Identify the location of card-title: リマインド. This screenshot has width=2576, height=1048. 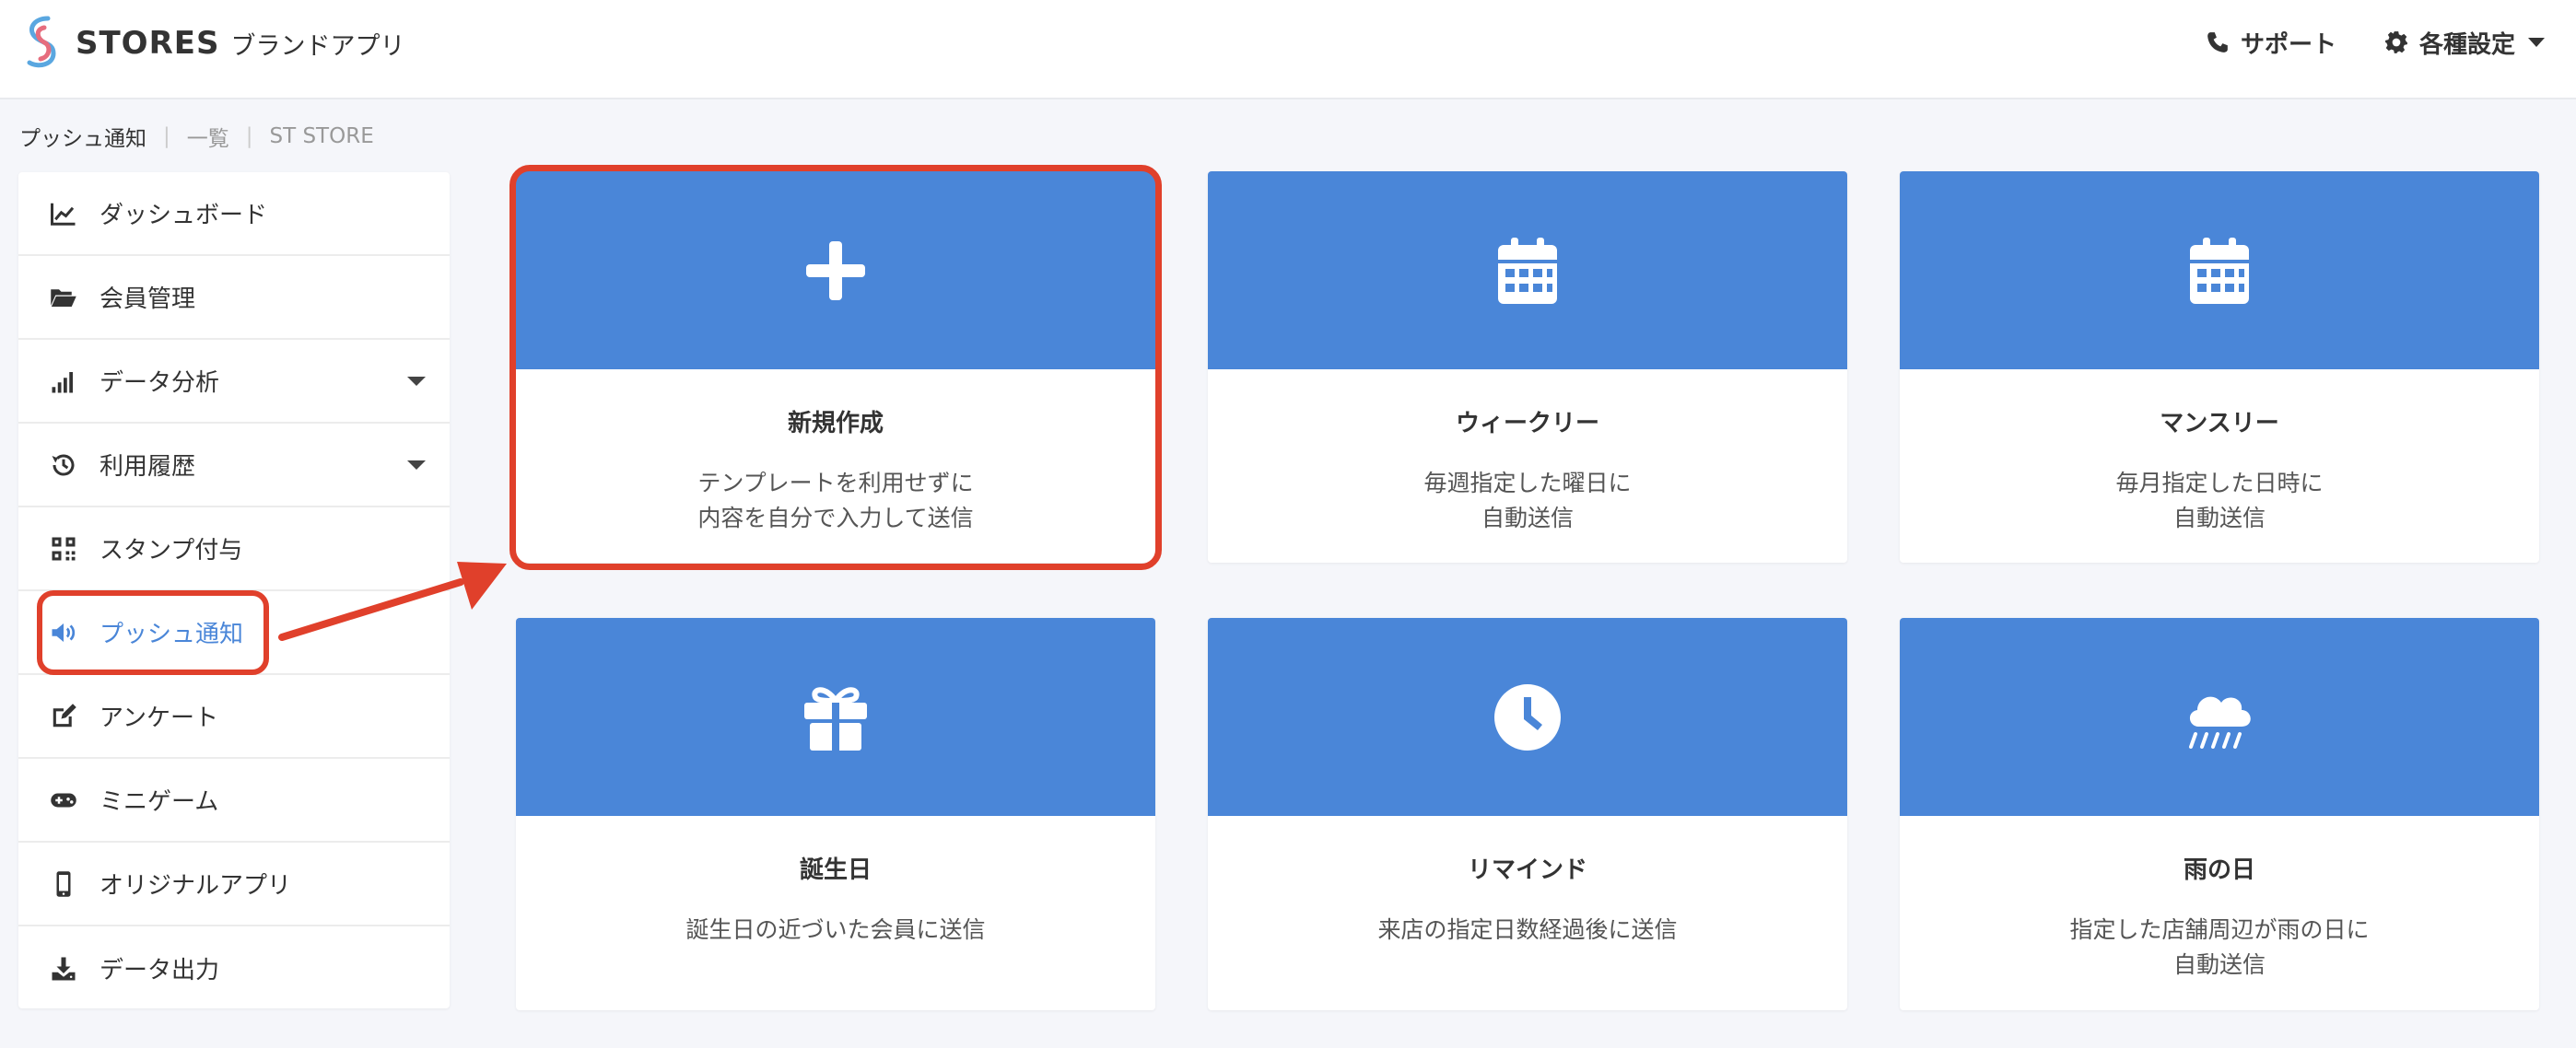
(1527, 870).